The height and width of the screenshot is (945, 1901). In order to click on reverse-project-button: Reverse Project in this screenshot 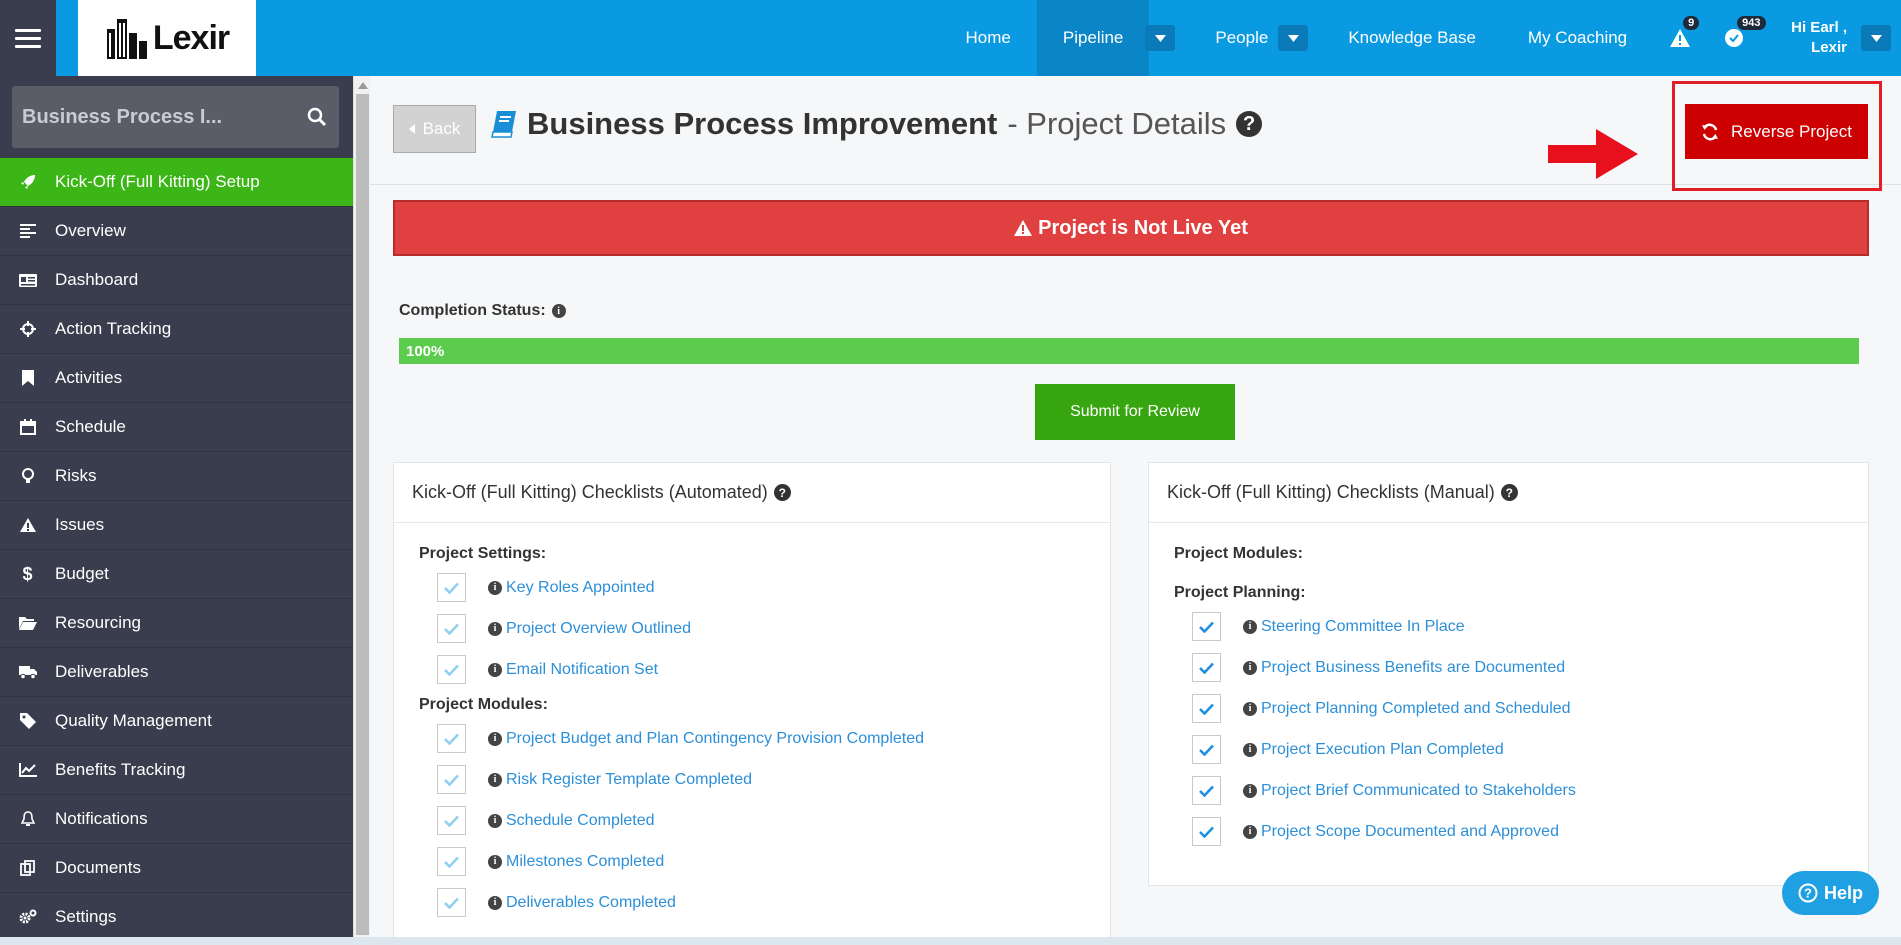, I will do `click(1776, 131)`.